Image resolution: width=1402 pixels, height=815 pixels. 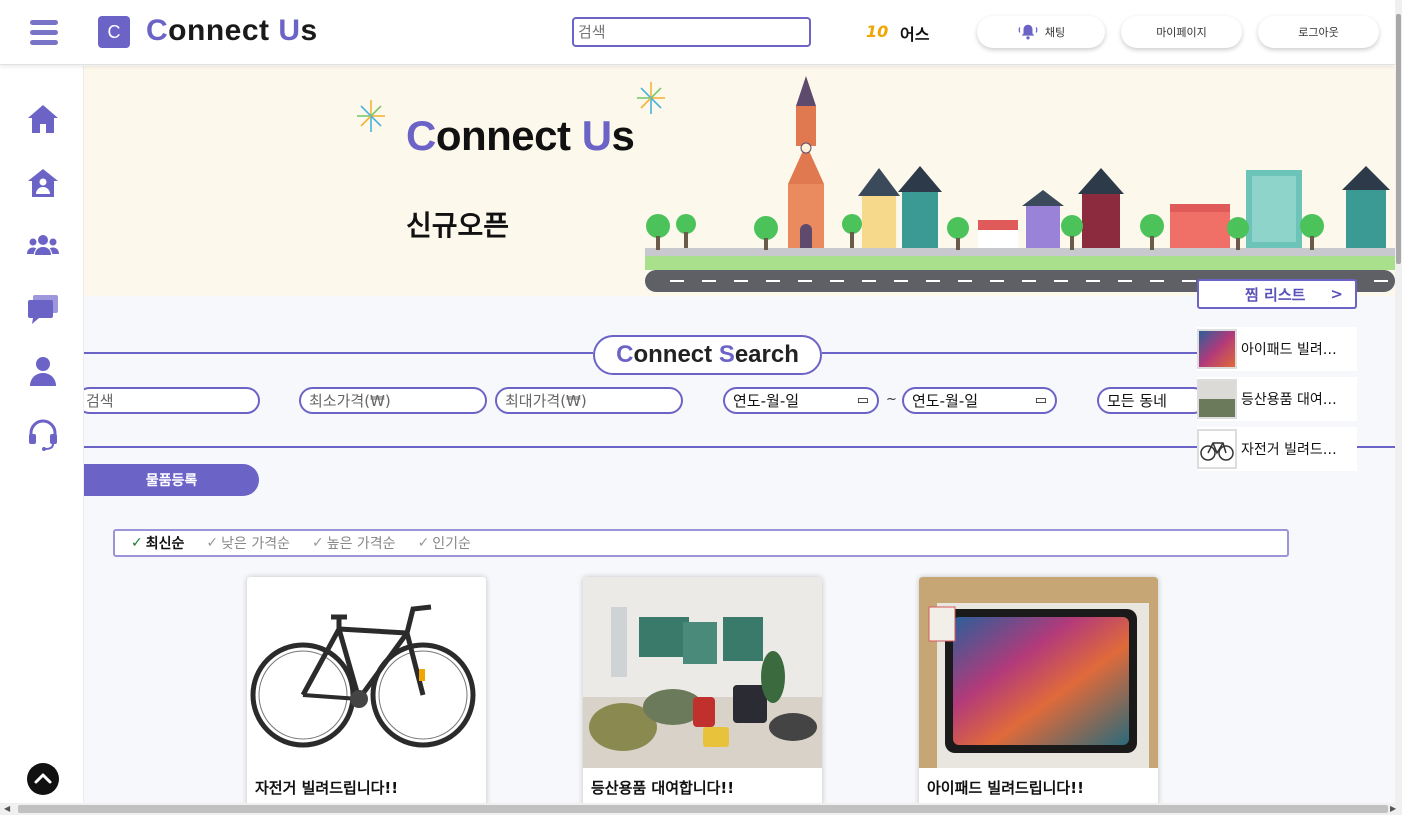 What do you see at coordinates (44, 32) in the screenshot?
I see `hamburger-menu-icon` at bounding box center [44, 32].